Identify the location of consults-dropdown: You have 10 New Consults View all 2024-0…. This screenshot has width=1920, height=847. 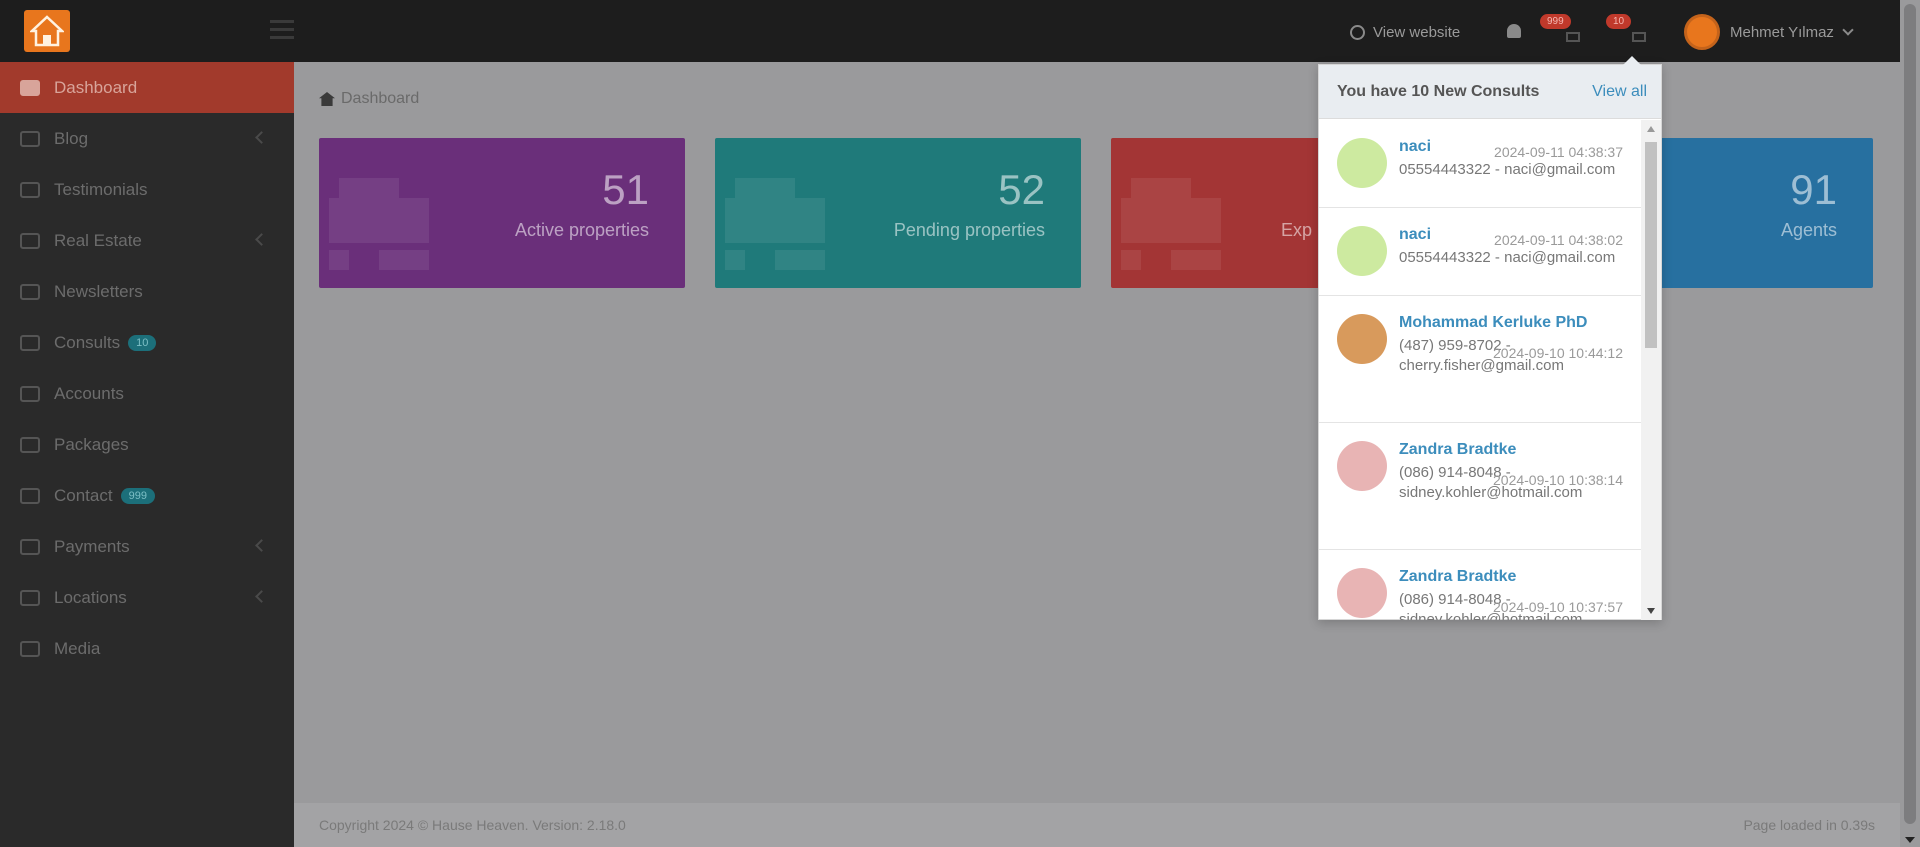
(1490, 338).